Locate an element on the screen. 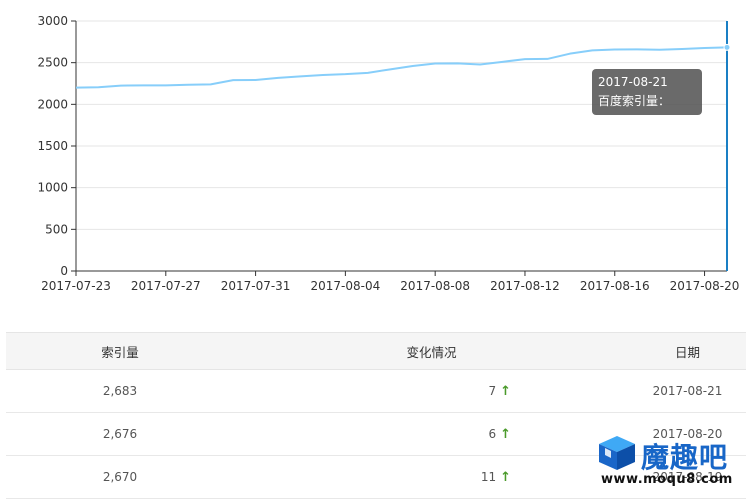  header-count: 索引量 is located at coordinates (120, 351).